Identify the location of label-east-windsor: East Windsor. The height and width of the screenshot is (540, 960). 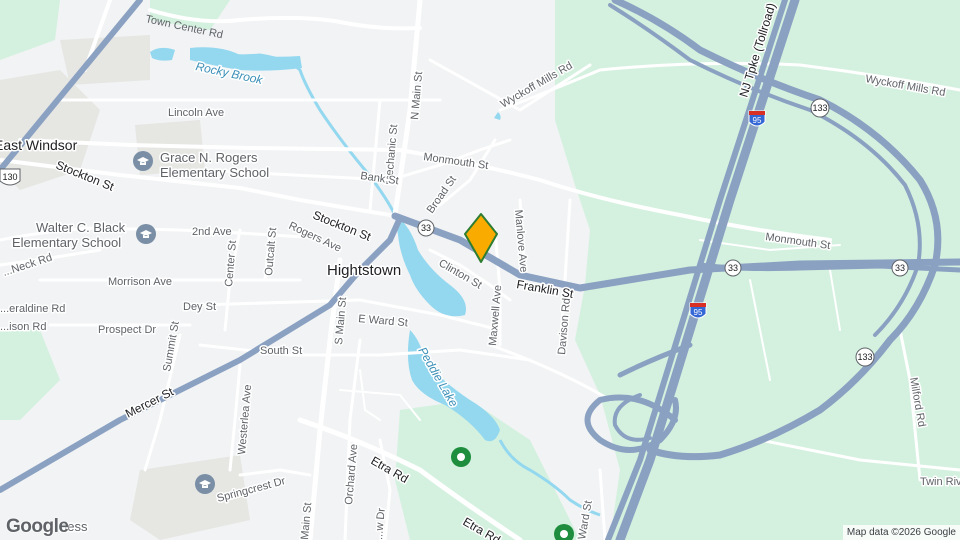
(39, 145).